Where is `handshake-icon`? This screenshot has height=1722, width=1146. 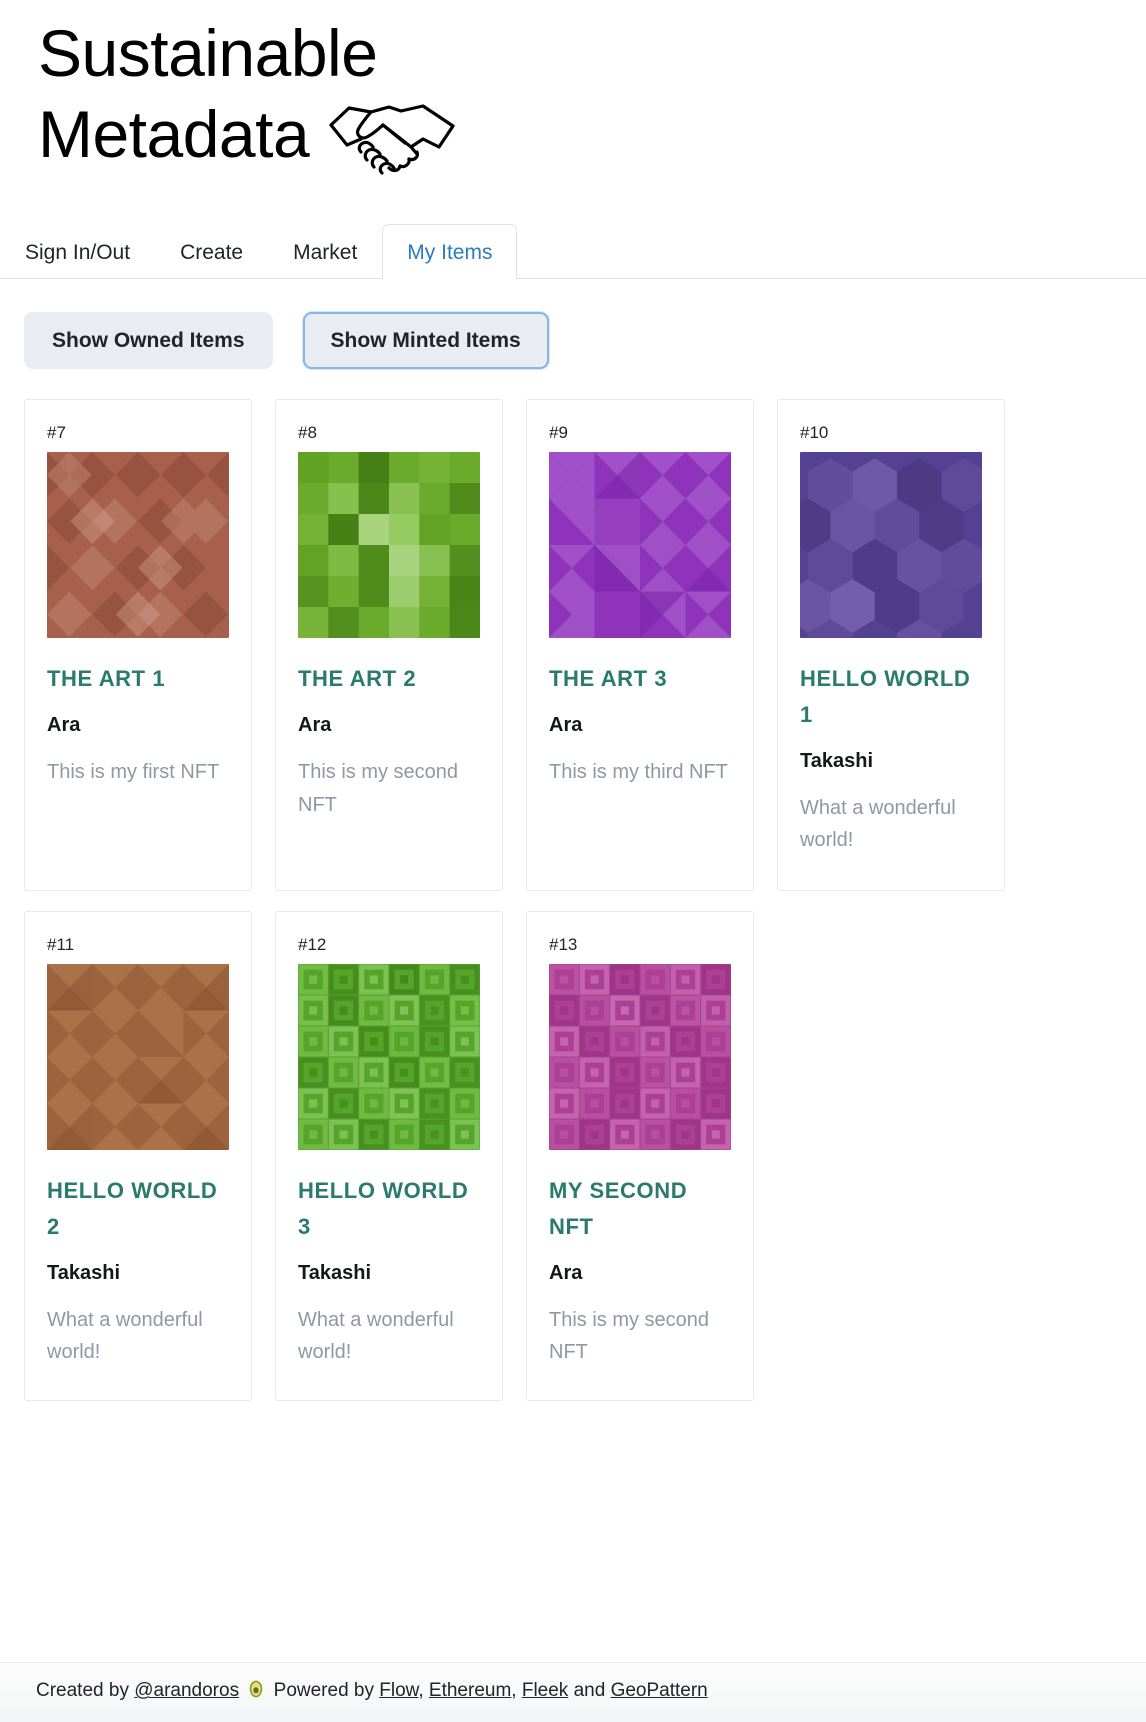
handshake-icon is located at coordinates (392, 137).